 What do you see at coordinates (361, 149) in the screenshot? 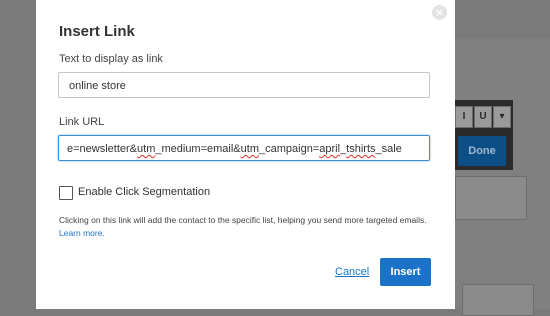
I see `url-segment-misspelled: tshirts` at bounding box center [361, 149].